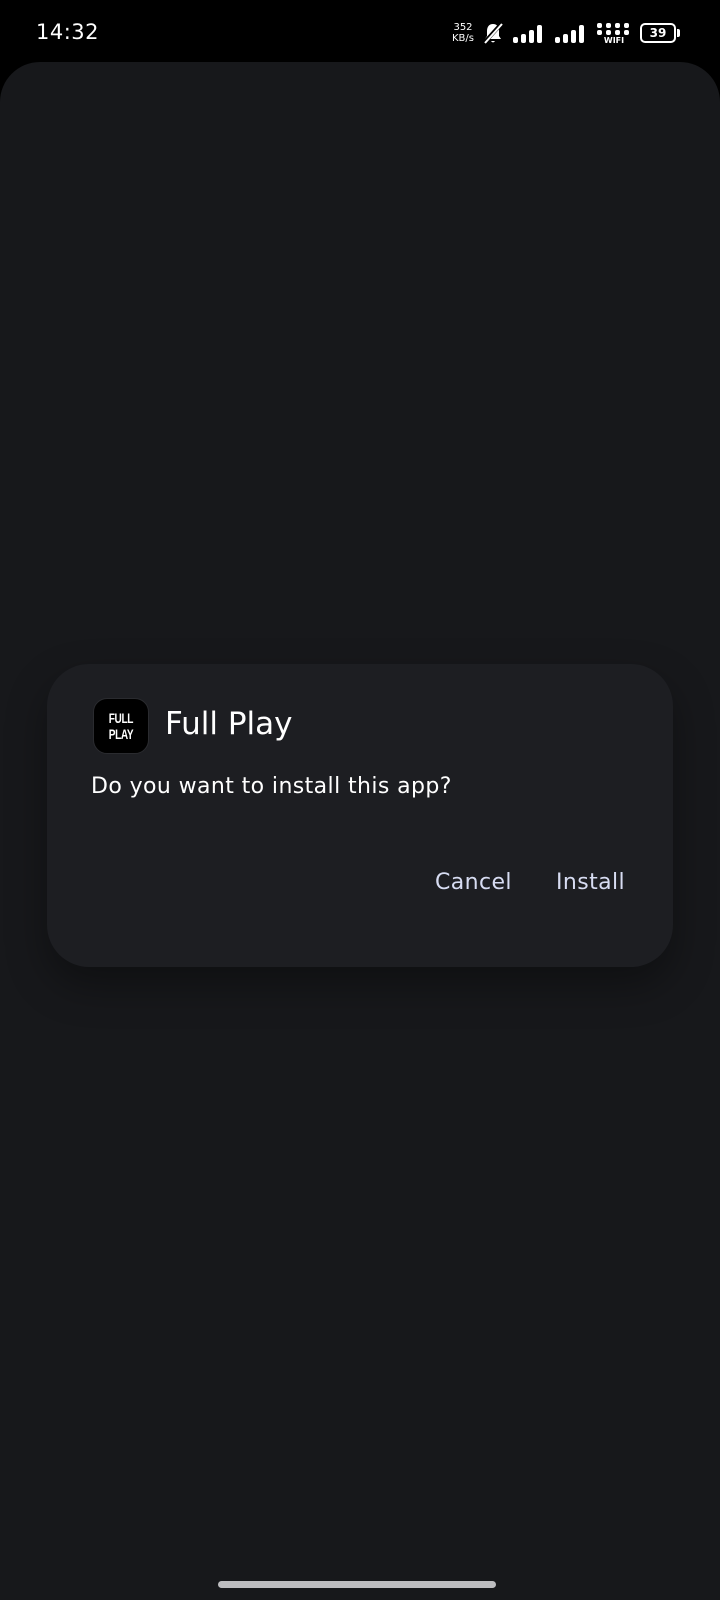 The height and width of the screenshot is (1600, 720). I want to click on signal-1-icon, so click(529, 33).